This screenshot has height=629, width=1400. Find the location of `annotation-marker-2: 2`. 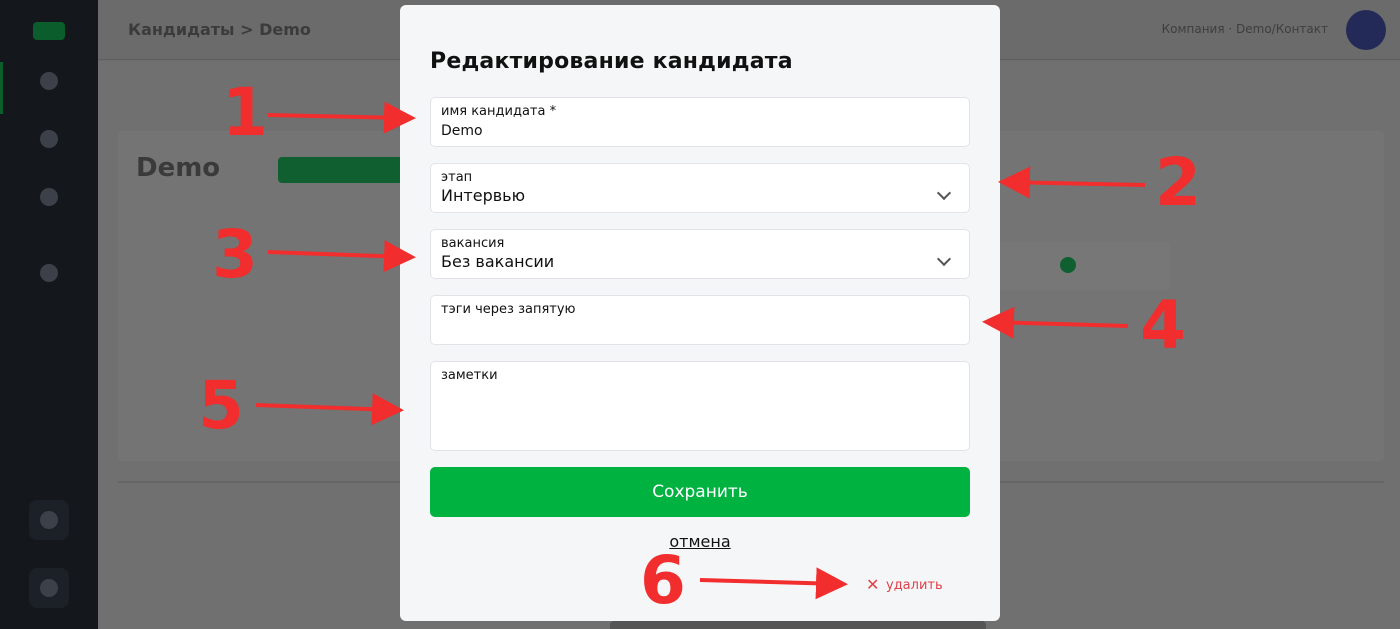

annotation-marker-2: 2 is located at coordinates (1178, 182).